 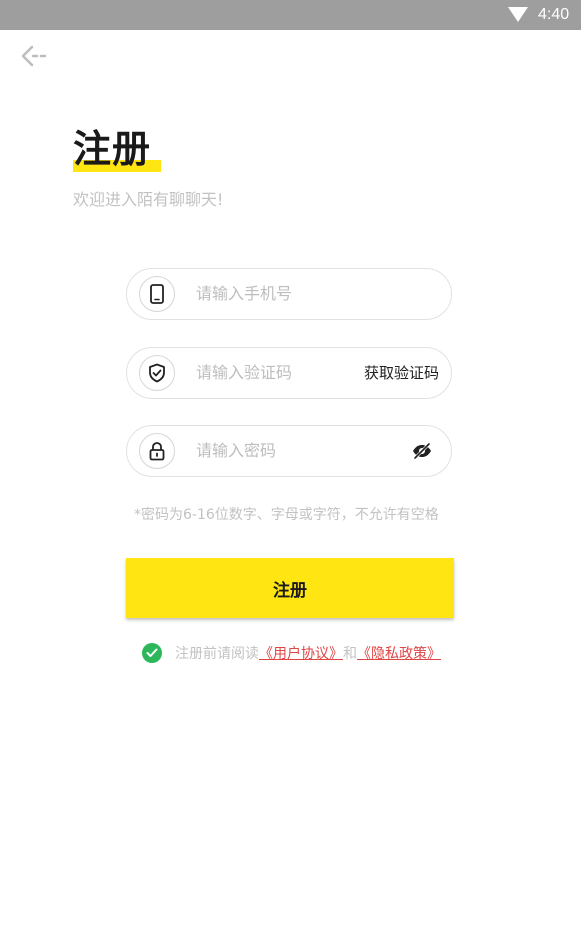 I want to click on agreement-row: 注册前请阅读 《用户协议》 和 《隐私政策》, so click(x=291, y=653).